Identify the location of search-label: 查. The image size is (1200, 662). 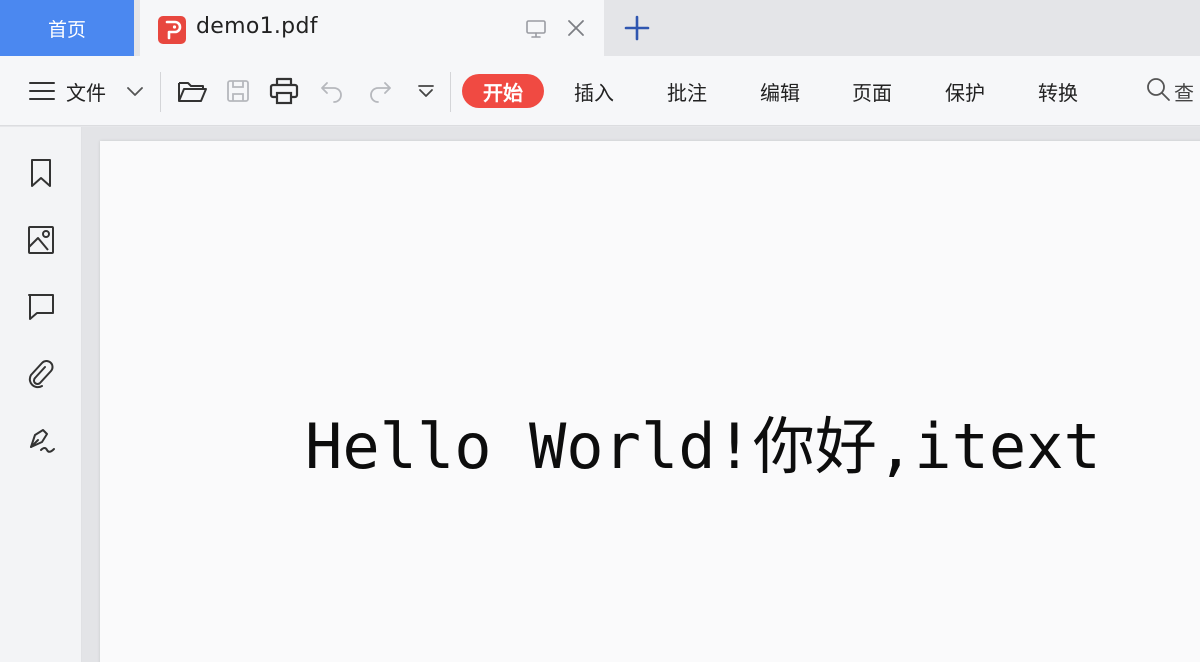
(1184, 92).